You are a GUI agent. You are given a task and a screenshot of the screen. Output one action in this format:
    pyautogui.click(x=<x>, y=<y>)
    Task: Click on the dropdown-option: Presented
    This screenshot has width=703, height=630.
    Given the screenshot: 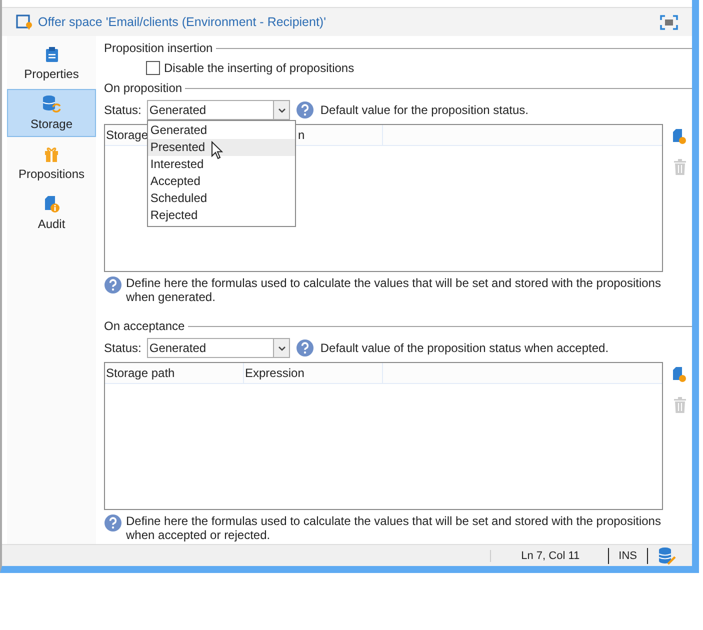 What is the action you would take?
    pyautogui.click(x=222, y=147)
    